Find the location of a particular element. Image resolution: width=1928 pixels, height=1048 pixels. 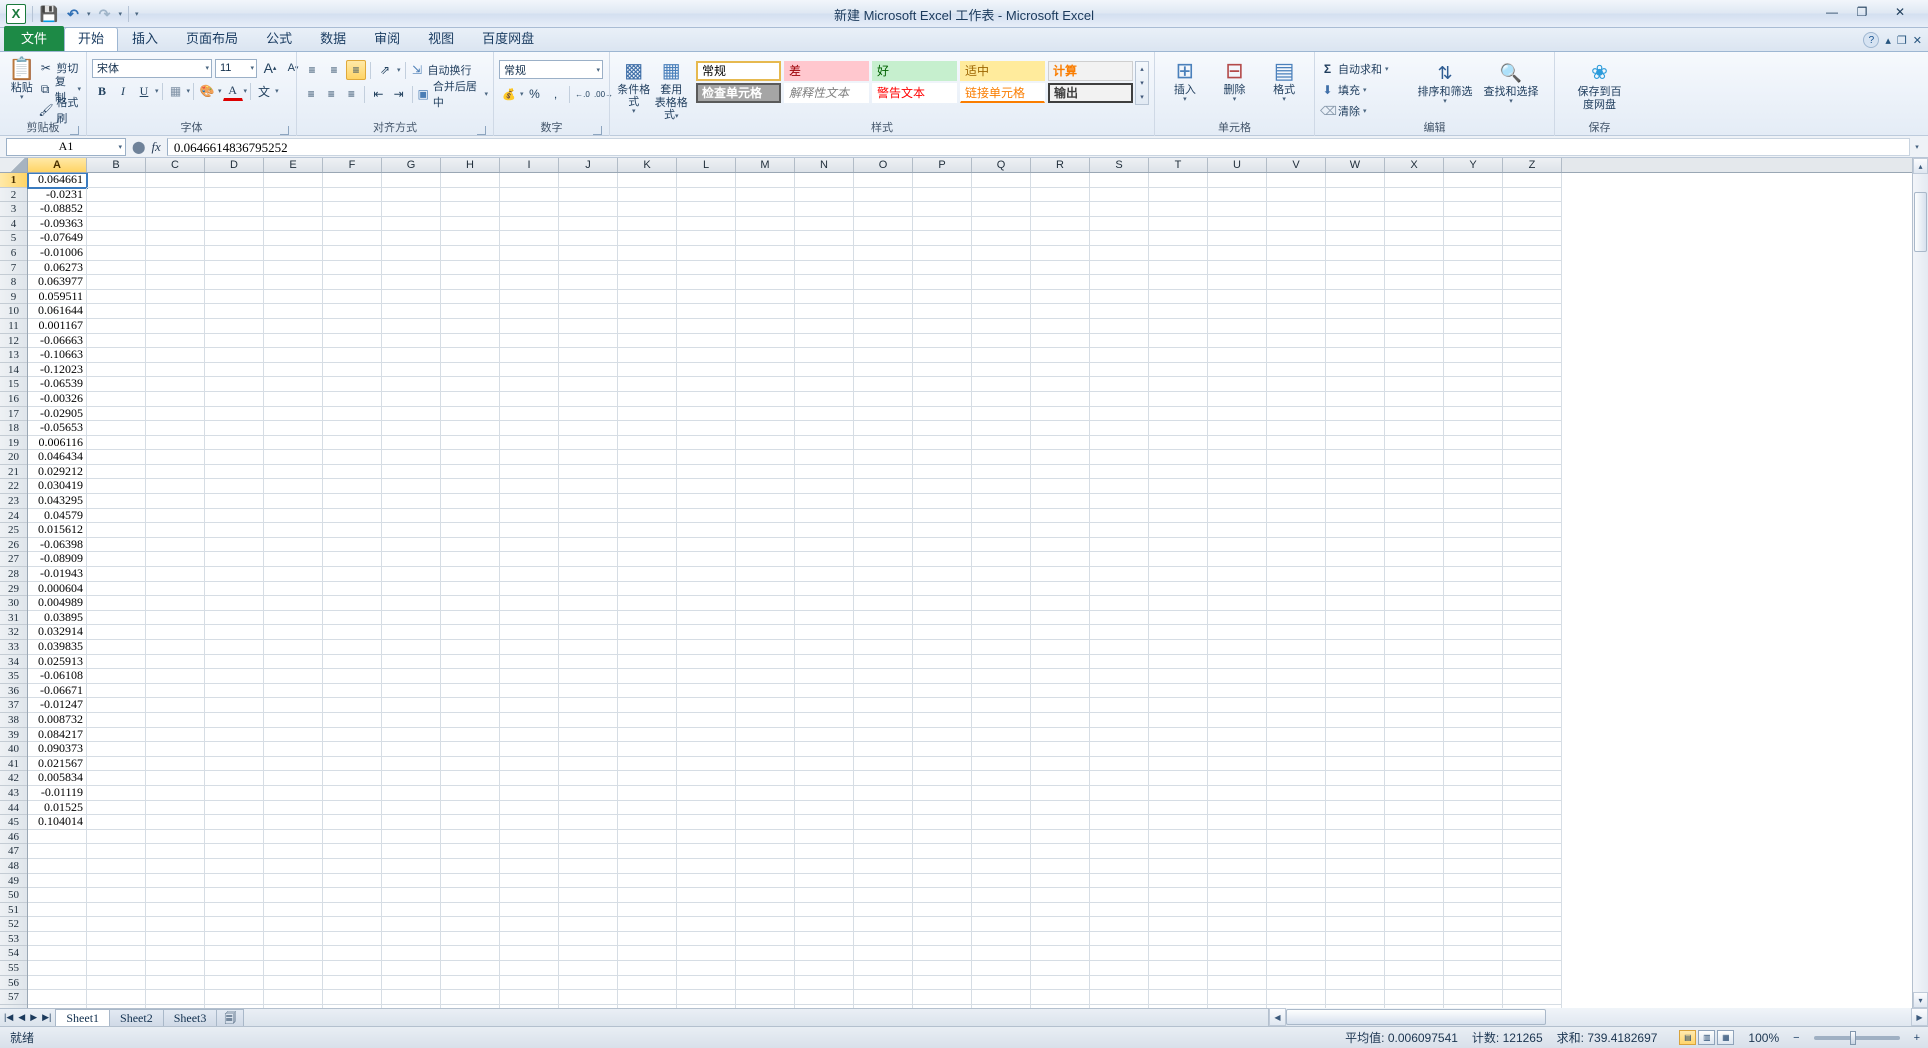

cell-S31 is located at coordinates (1119, 618).